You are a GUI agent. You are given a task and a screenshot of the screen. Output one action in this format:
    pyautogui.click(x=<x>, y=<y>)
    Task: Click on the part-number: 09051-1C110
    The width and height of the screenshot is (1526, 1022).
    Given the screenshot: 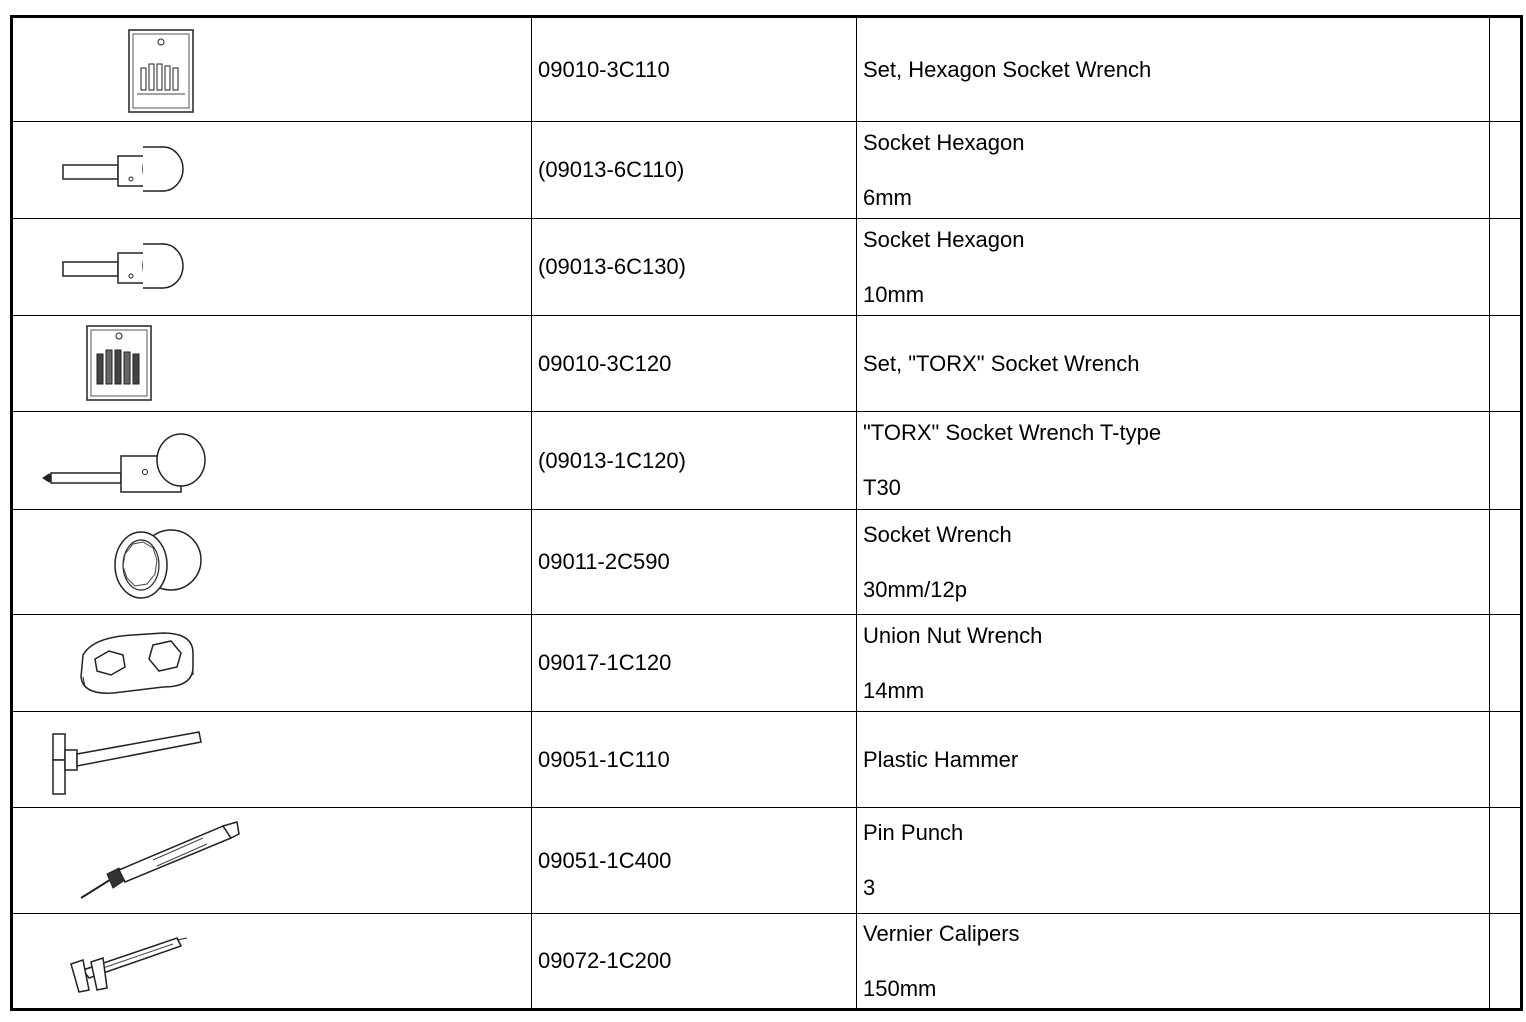 What is the action you would take?
    pyautogui.click(x=694, y=759)
    